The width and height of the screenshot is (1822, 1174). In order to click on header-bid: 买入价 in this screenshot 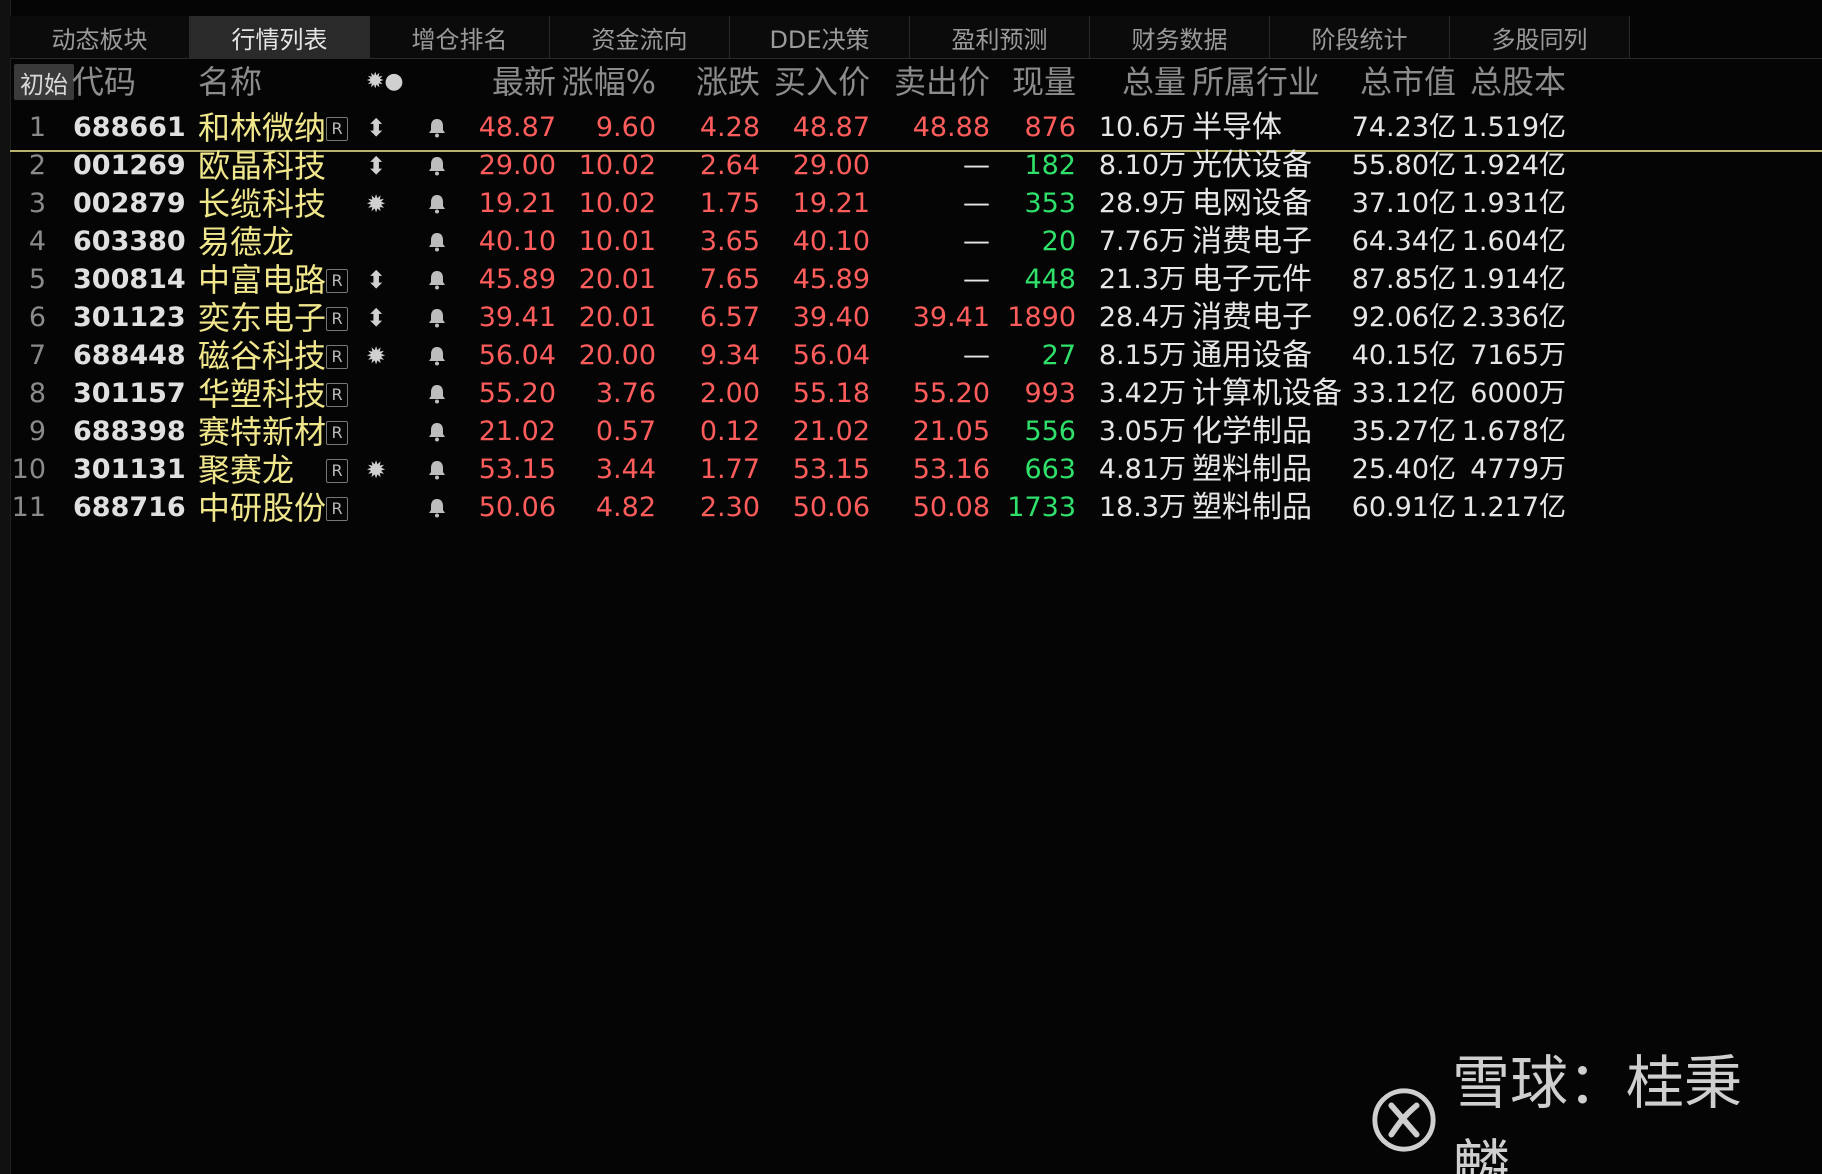, I will do `click(815, 82)`.